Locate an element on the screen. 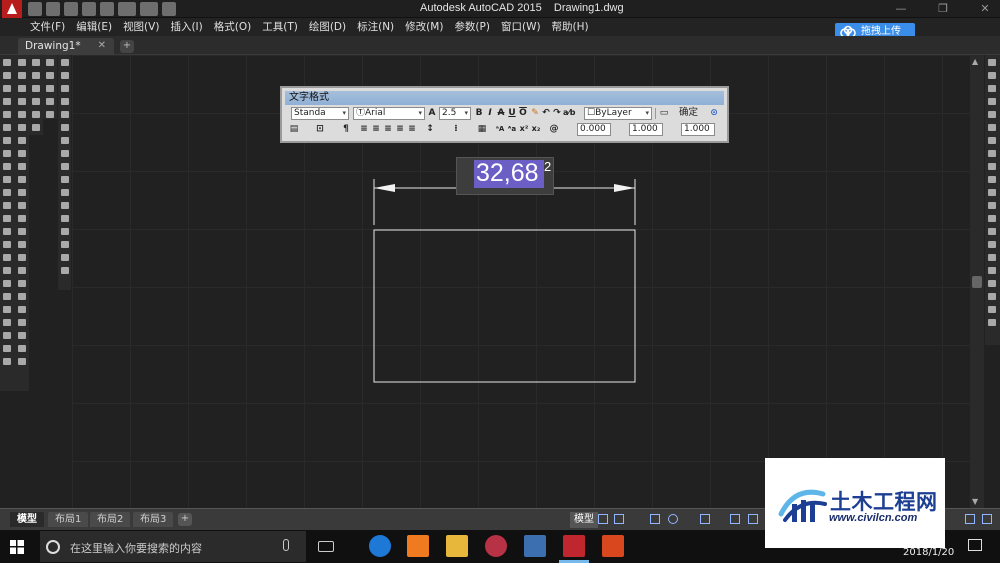  undo-icon is located at coordinates (127, 9).